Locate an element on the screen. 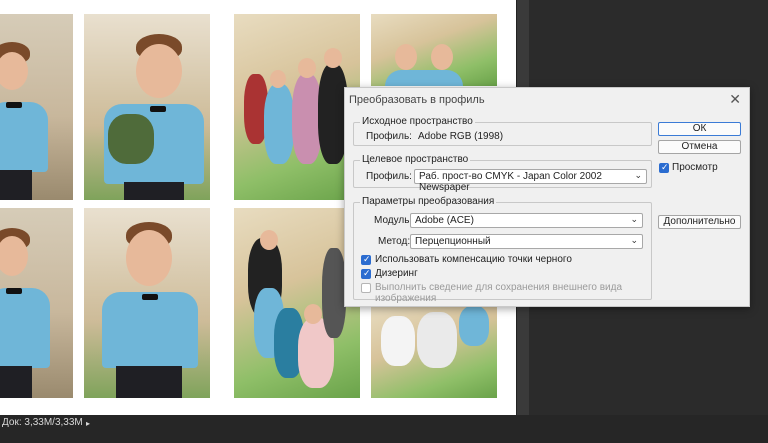 The image size is (768, 443). ok-button: ОК is located at coordinates (699, 129).